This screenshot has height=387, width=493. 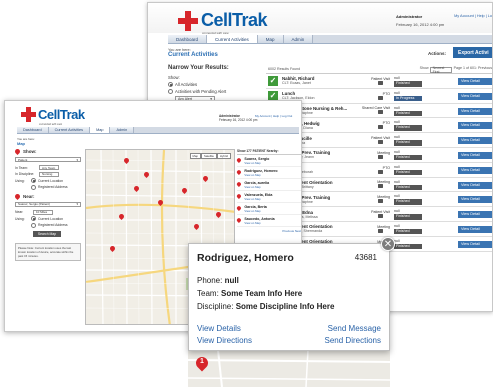 What do you see at coordinates (318, 95) in the screenshot?
I see `row-main: Lunch CLT: Jackson, Eldon` at bounding box center [318, 95].